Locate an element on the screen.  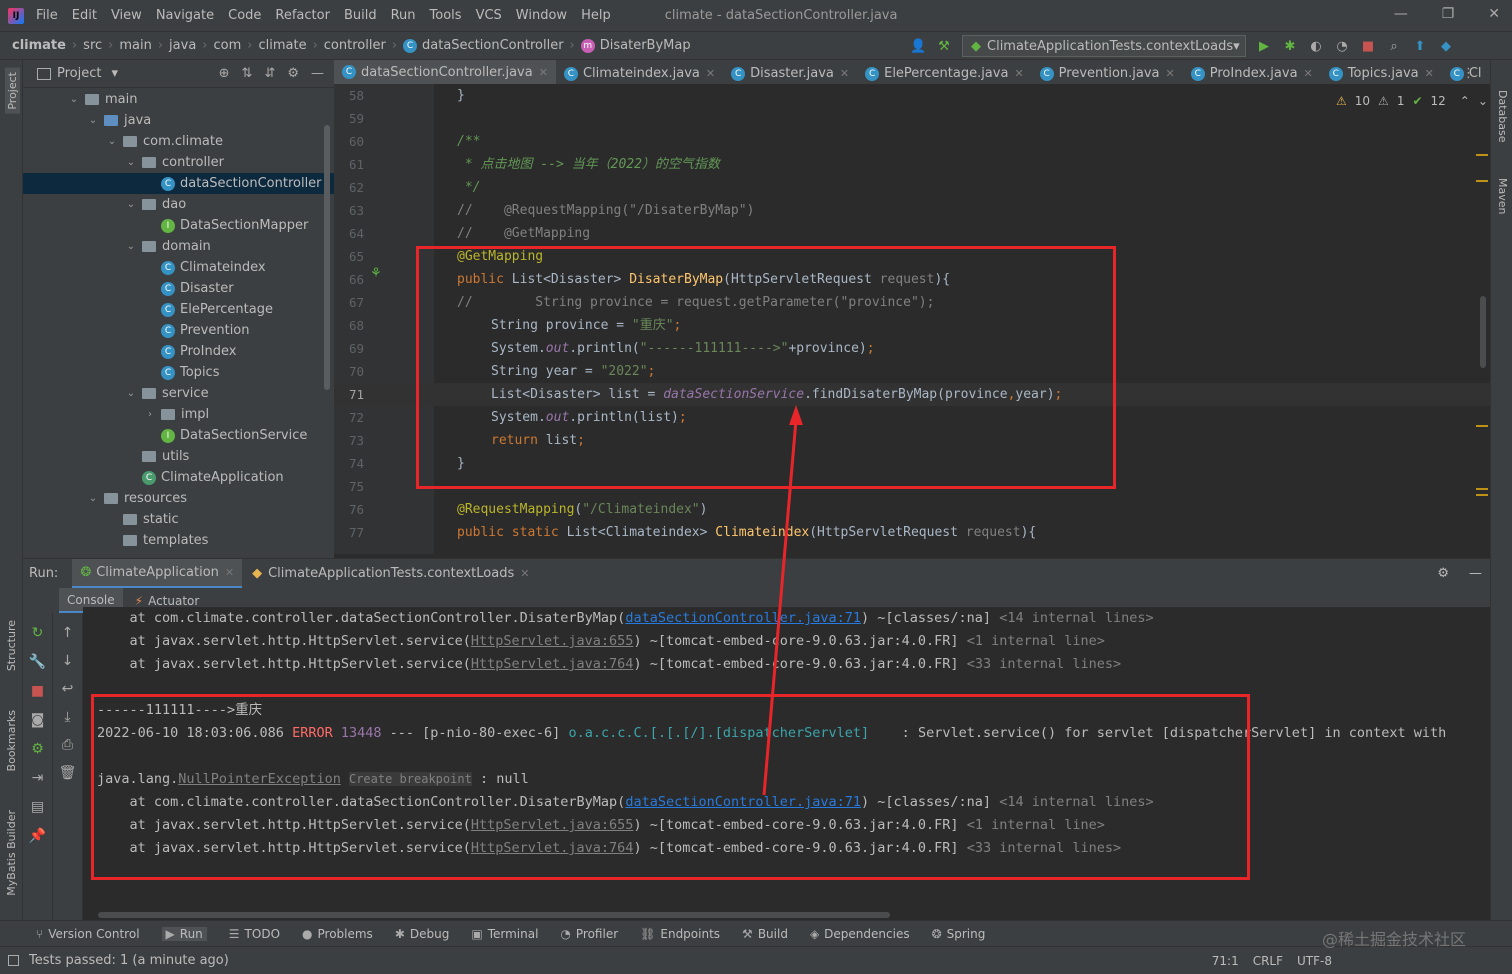
todo-icon: ☰ is located at coordinates (234, 933).